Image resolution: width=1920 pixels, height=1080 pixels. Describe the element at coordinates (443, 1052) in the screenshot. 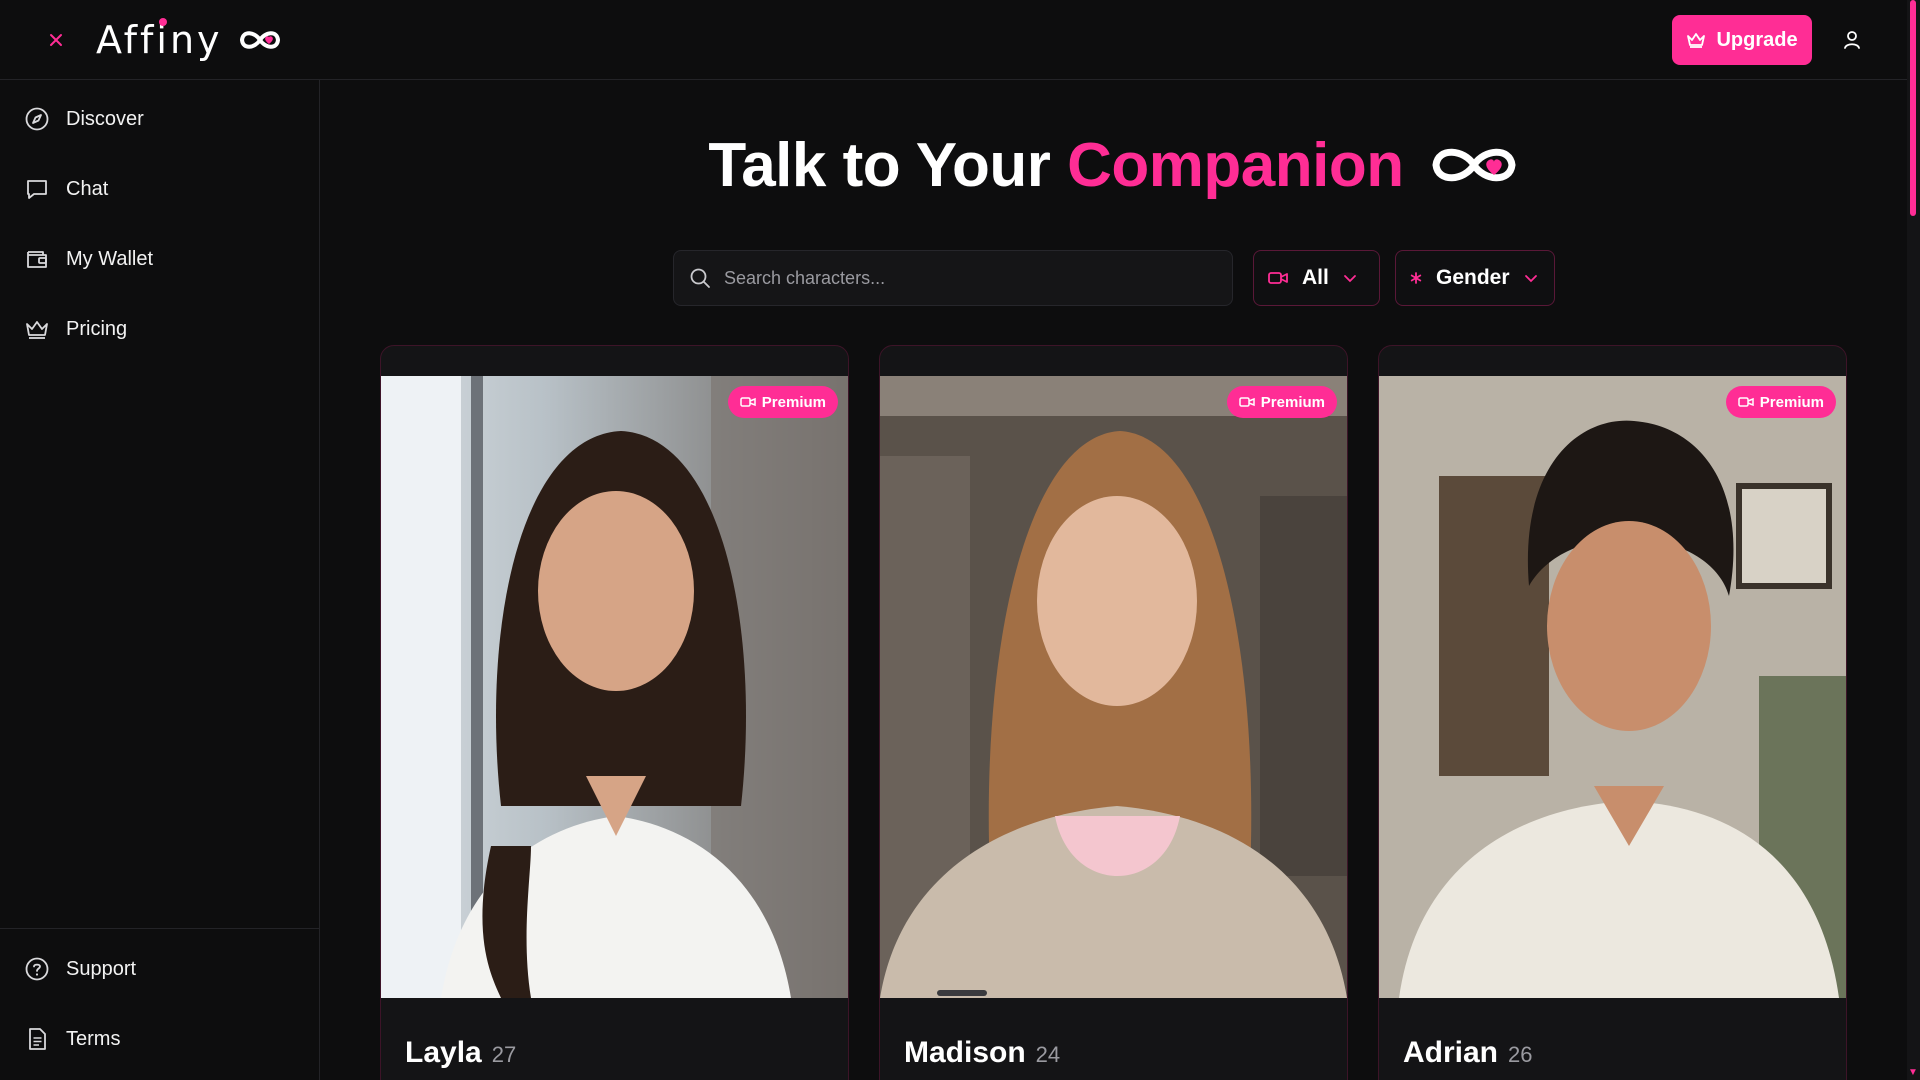

I see `character-name: Layla` at that location.